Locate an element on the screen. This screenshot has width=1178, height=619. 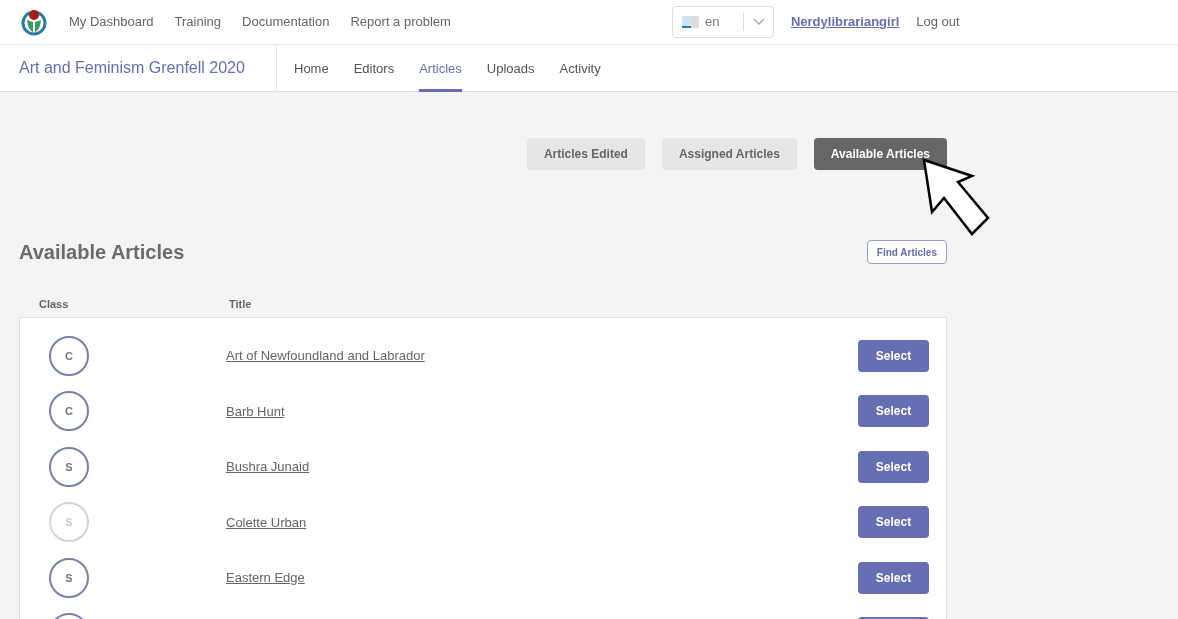
course-tab: Activity is located at coordinates (580, 68).